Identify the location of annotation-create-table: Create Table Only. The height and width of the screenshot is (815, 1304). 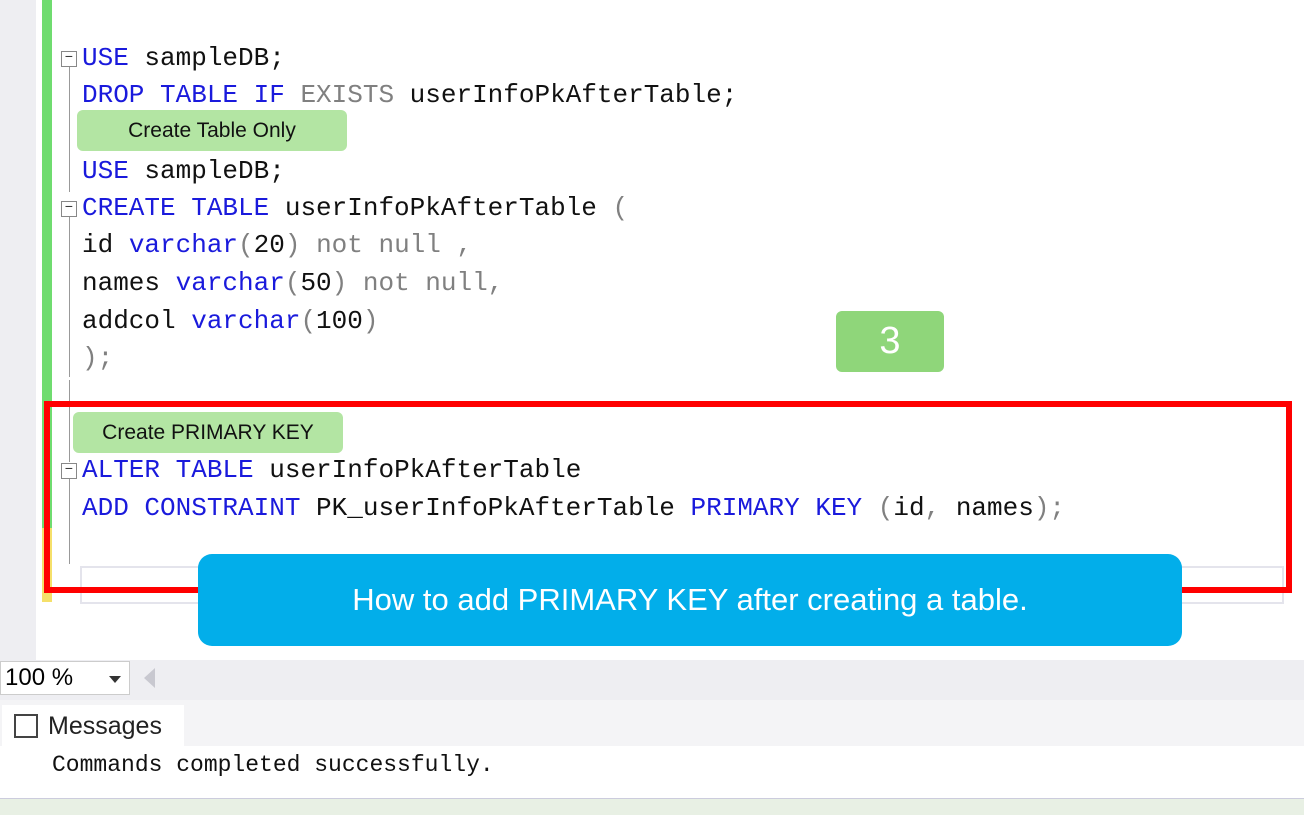
(212, 130).